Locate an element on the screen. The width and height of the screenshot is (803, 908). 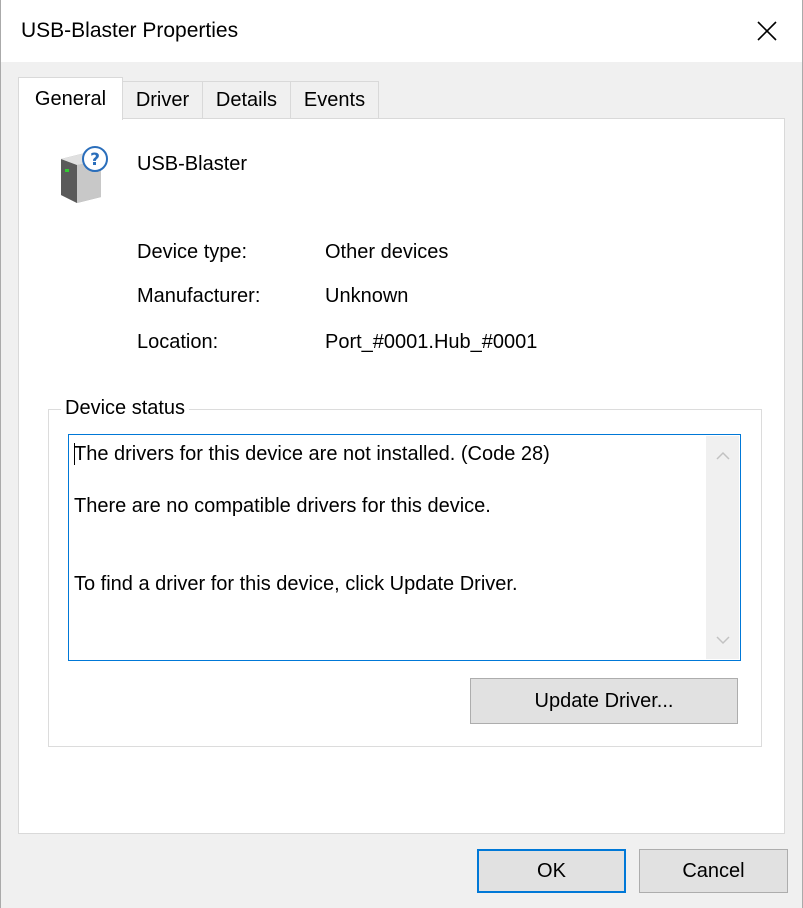
chevron-down-icon is located at coordinates (722, 639).